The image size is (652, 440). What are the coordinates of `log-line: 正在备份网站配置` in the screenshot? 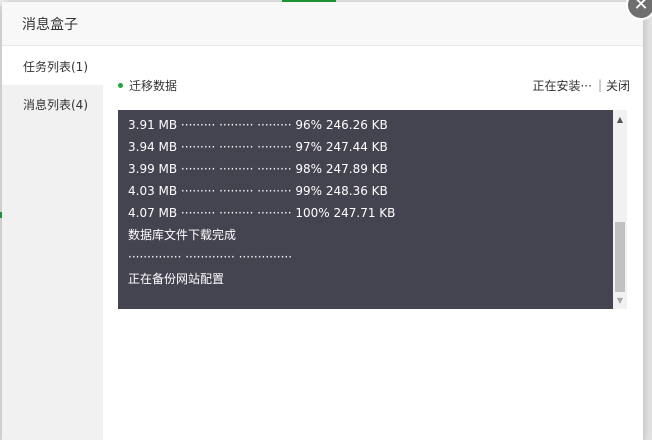 It's located at (176, 279).